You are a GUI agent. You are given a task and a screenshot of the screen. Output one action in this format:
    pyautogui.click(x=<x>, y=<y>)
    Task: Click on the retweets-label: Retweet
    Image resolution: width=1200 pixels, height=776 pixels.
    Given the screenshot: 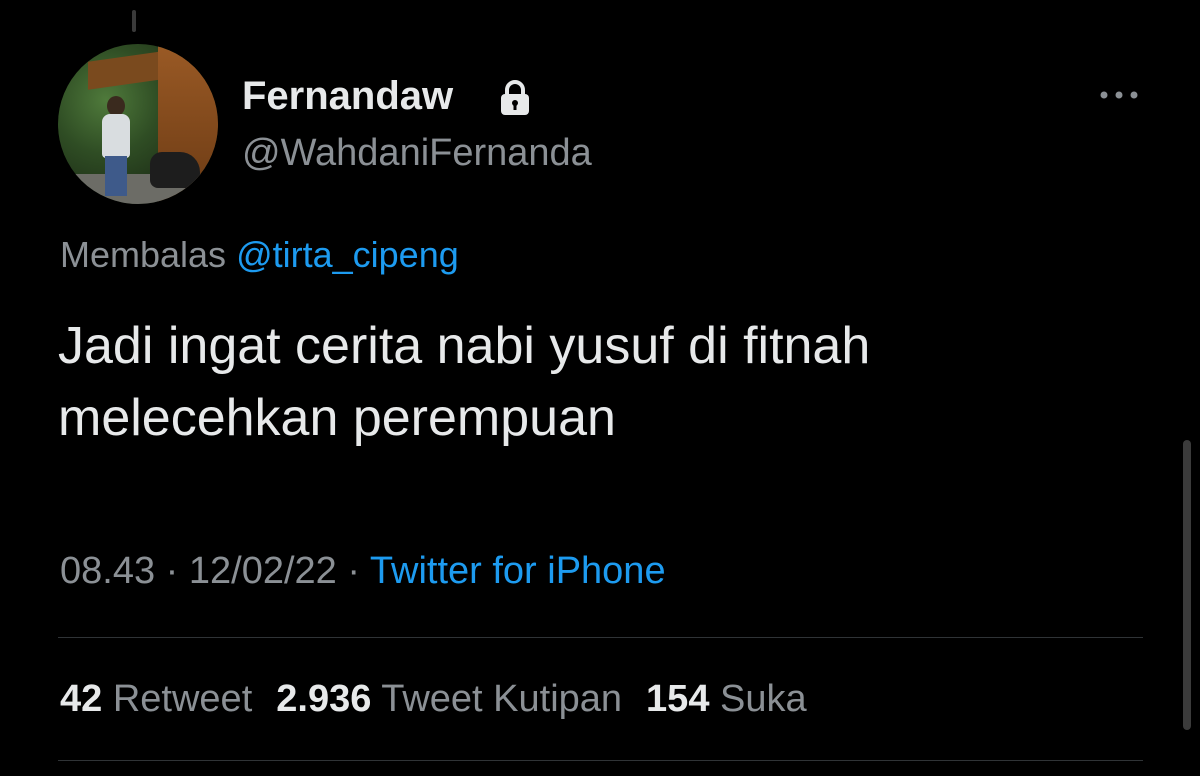 What is the action you would take?
    pyautogui.click(x=182, y=699)
    